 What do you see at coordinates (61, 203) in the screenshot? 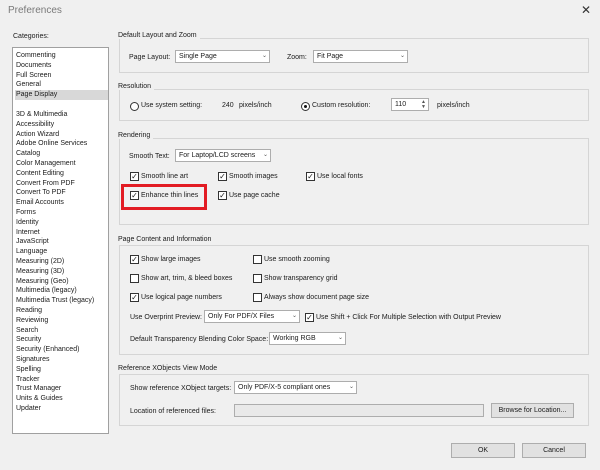
I see `category-item: Email Accounts` at bounding box center [61, 203].